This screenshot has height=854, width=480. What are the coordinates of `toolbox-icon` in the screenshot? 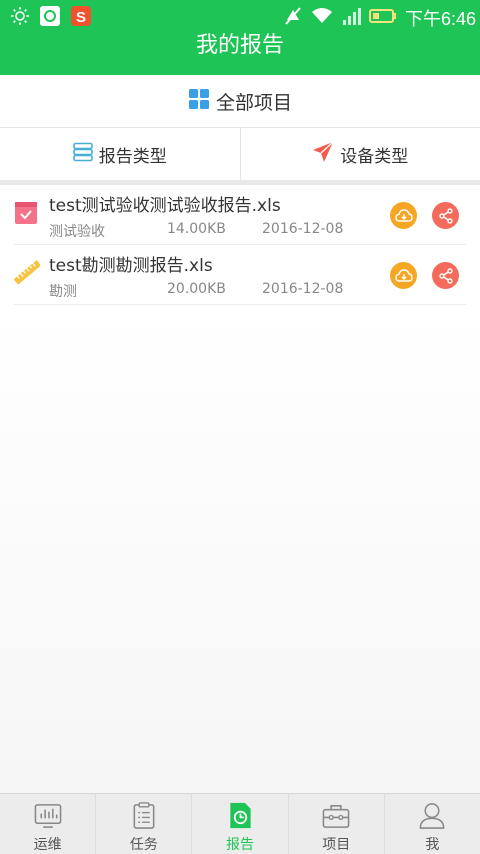 It's located at (336, 815).